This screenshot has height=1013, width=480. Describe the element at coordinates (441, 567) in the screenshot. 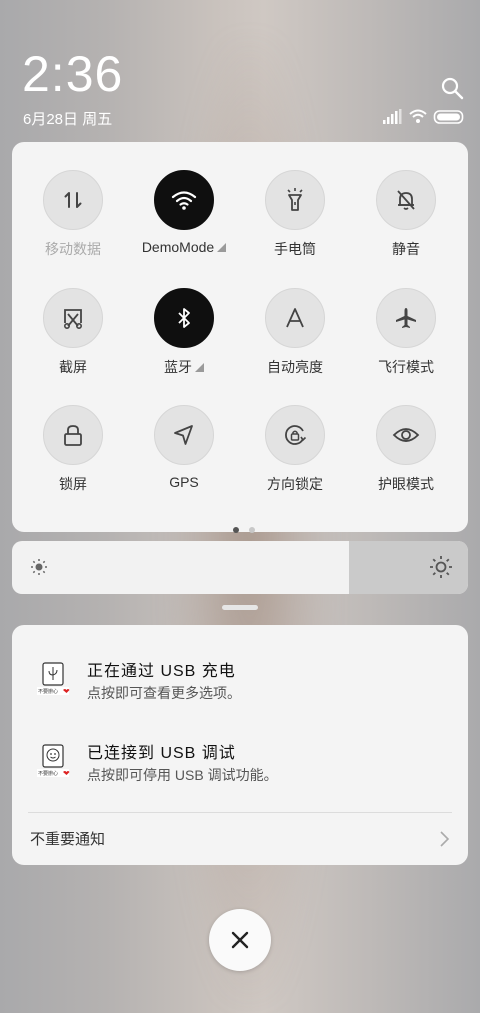

I see `brightness-high-icon` at that location.